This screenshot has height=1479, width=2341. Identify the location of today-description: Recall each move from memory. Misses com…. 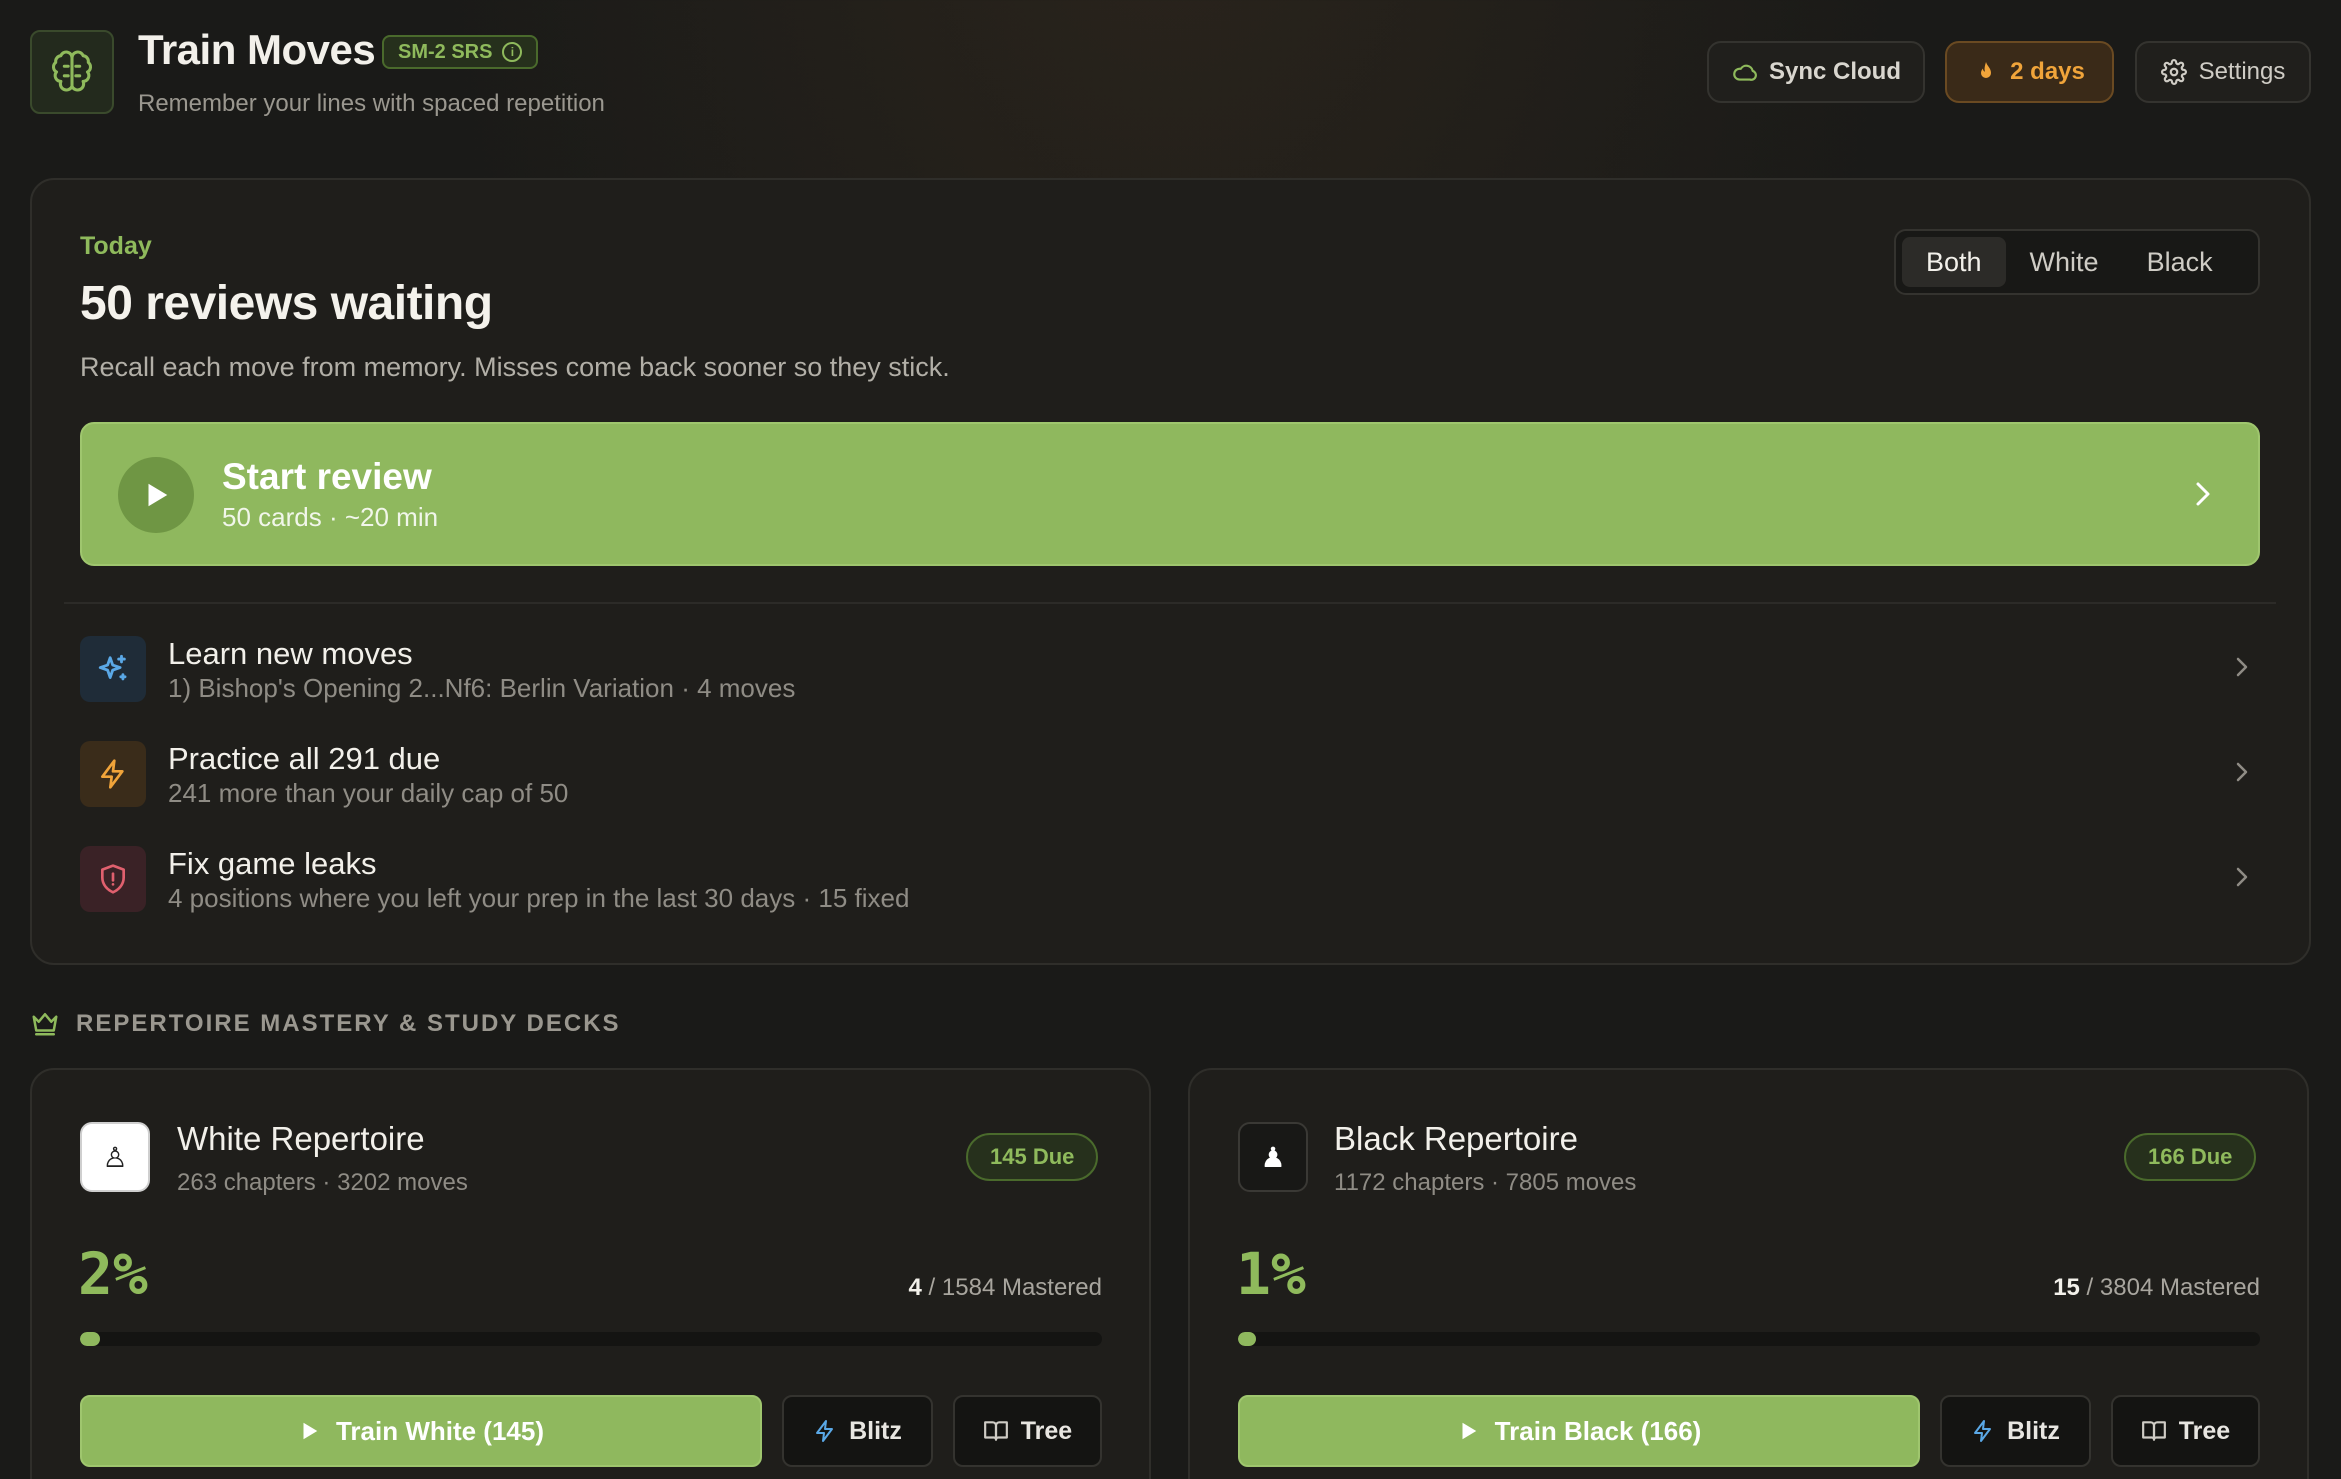
(515, 367).